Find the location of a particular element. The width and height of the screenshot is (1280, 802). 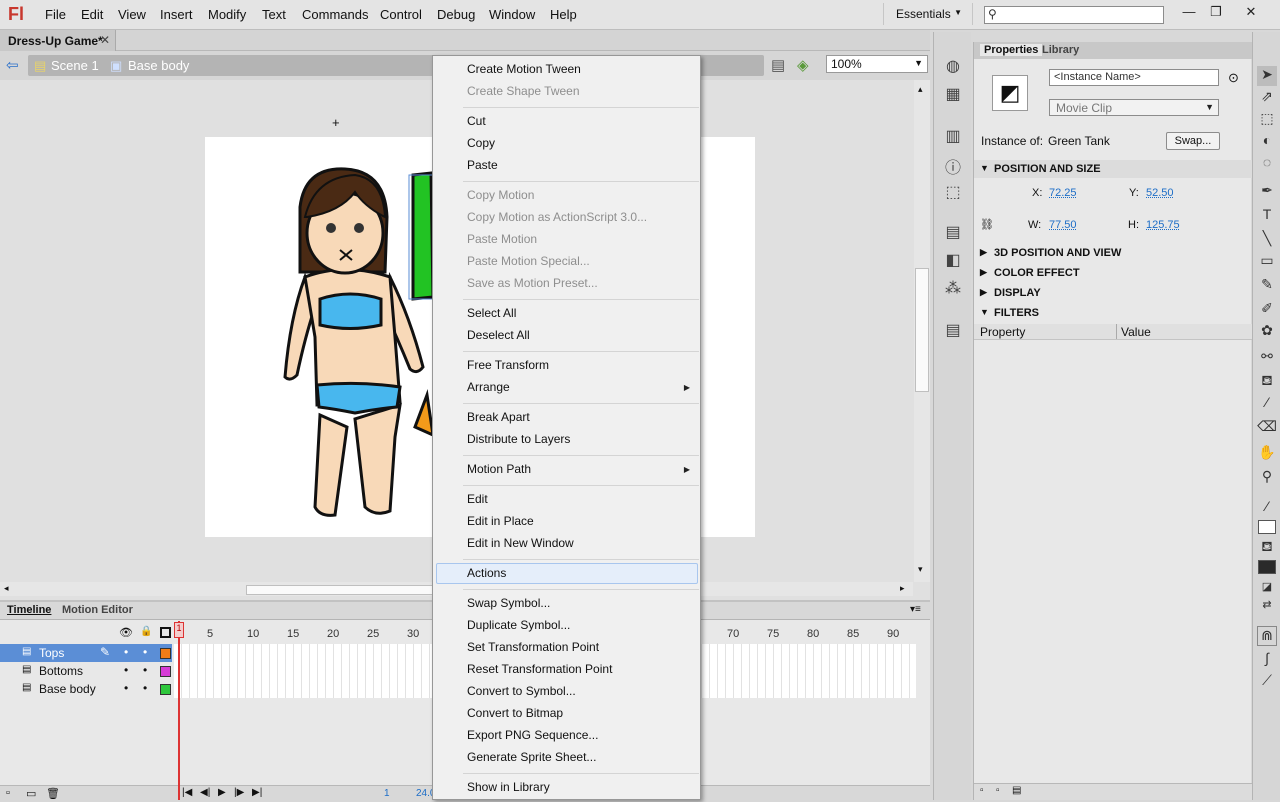

context-menu-item: Copy is located at coordinates (481, 143).